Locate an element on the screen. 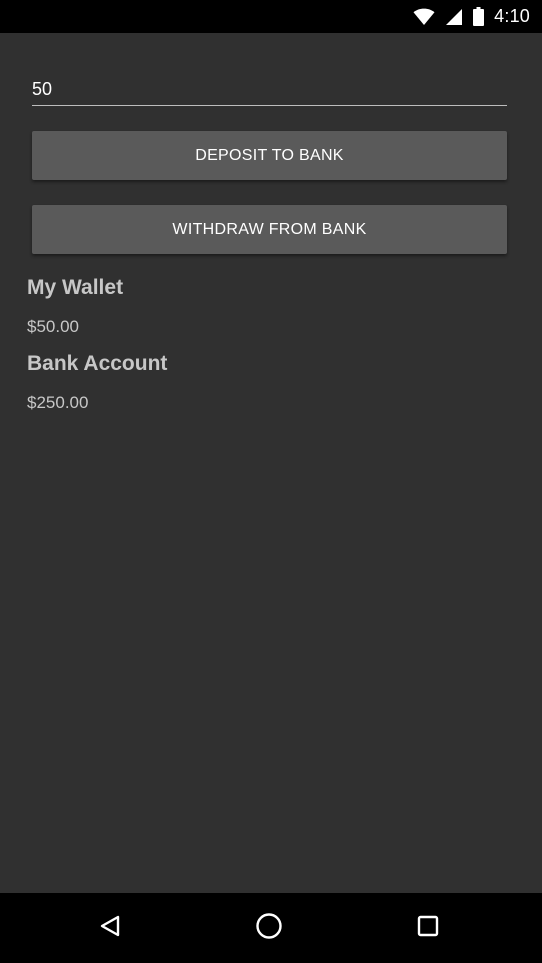 The height and width of the screenshot is (963, 542). bank-account-title: Bank Account is located at coordinates (97, 363).